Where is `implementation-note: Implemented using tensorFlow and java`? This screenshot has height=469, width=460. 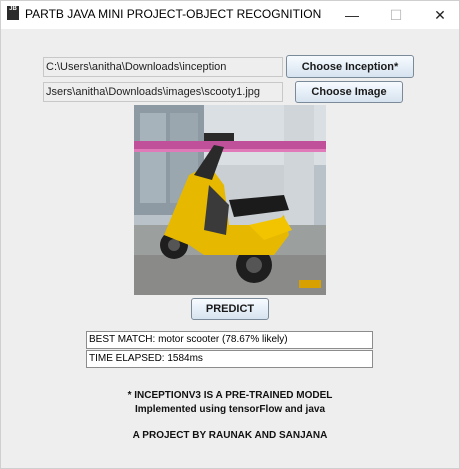 implementation-note: Implemented using tensorFlow and java is located at coordinates (230, 409).